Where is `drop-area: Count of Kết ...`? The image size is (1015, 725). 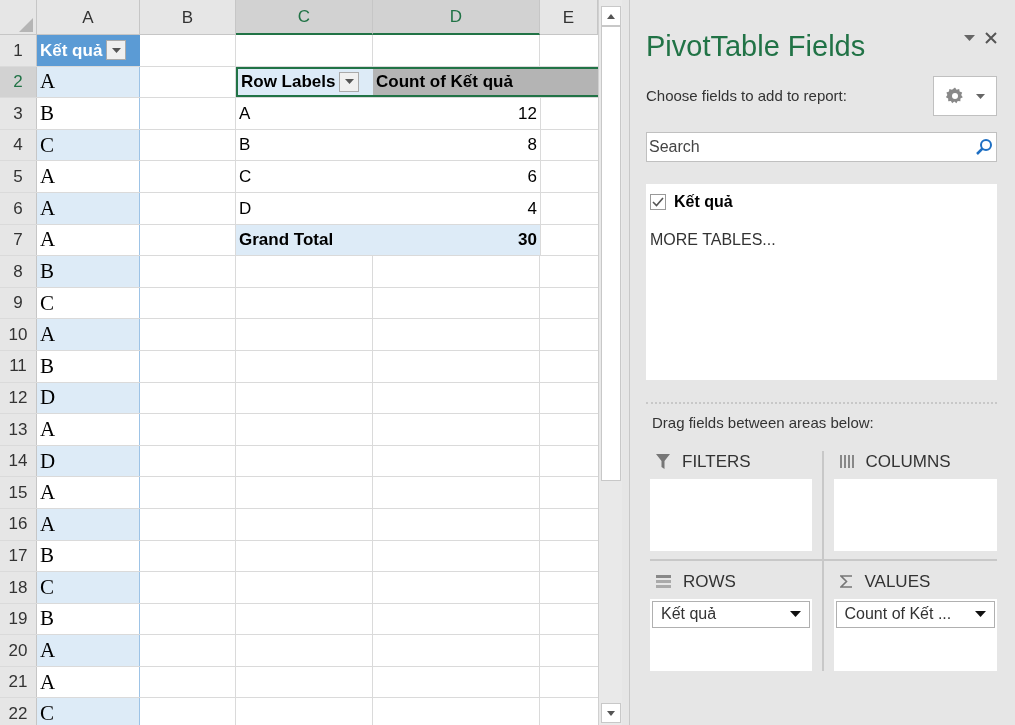 drop-area: Count of Kết ... is located at coordinates (915, 634).